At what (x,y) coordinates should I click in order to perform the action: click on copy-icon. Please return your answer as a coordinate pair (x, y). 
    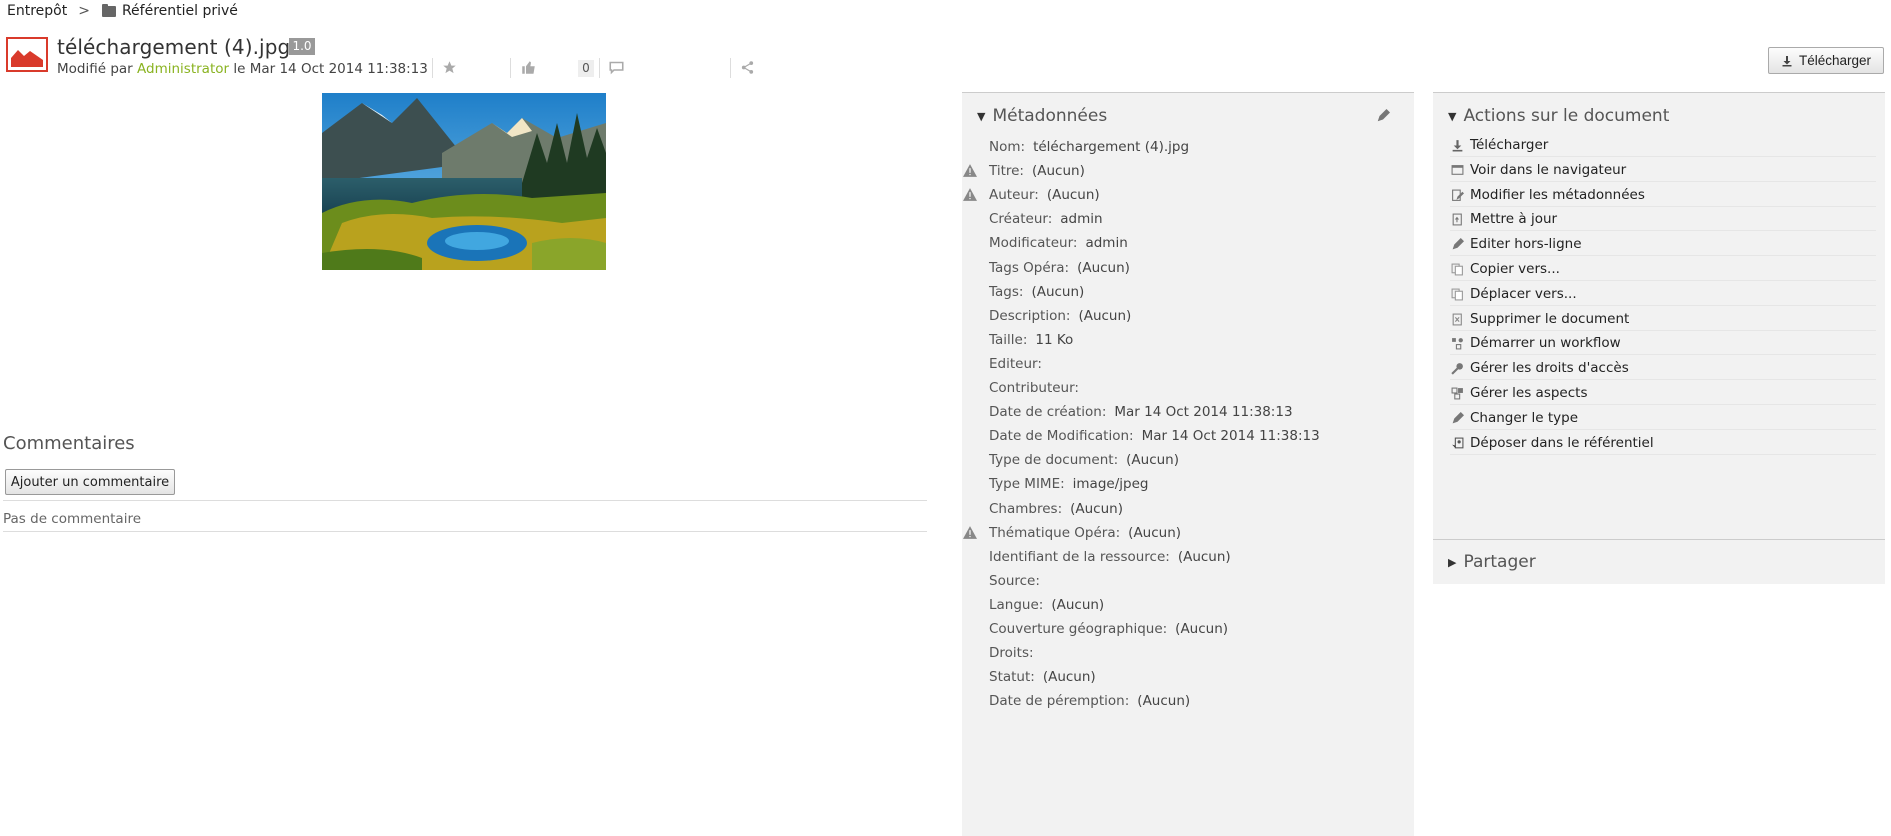
    Looking at the image, I should click on (1457, 269).